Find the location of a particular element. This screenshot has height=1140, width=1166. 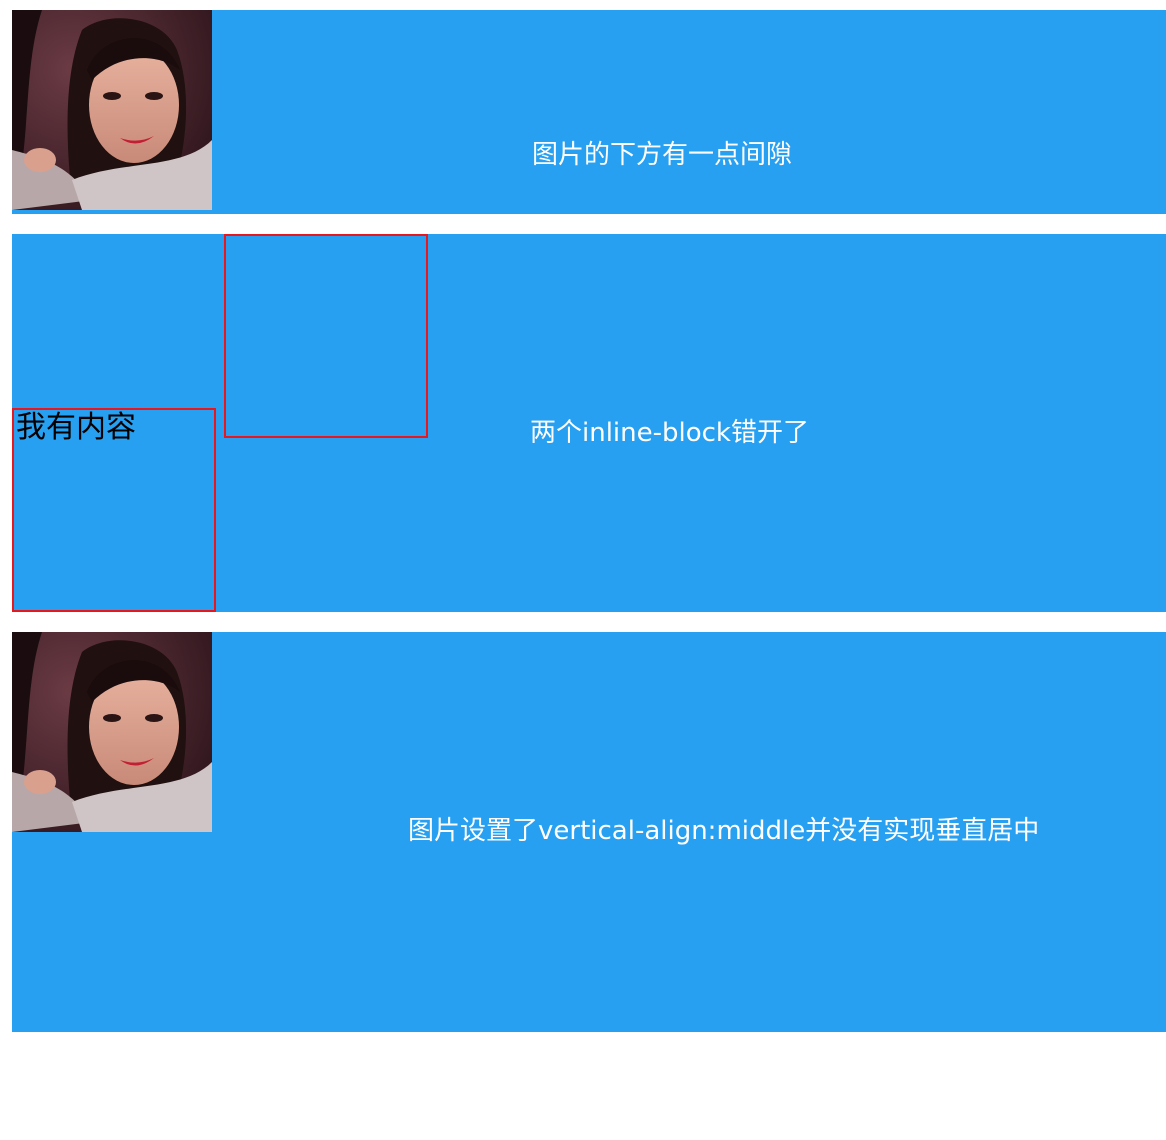

section2-caption: 两个inline-block错开了 is located at coordinates (669, 433).